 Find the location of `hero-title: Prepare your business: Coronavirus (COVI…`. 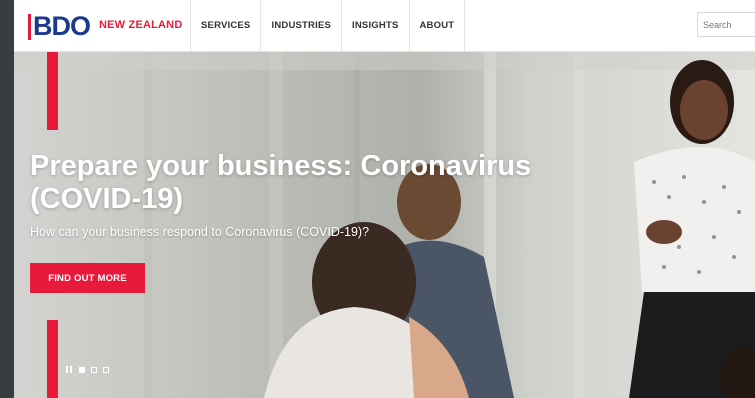

hero-title: Prepare your business: Coronavirus (COVI… is located at coordinates (281, 182).